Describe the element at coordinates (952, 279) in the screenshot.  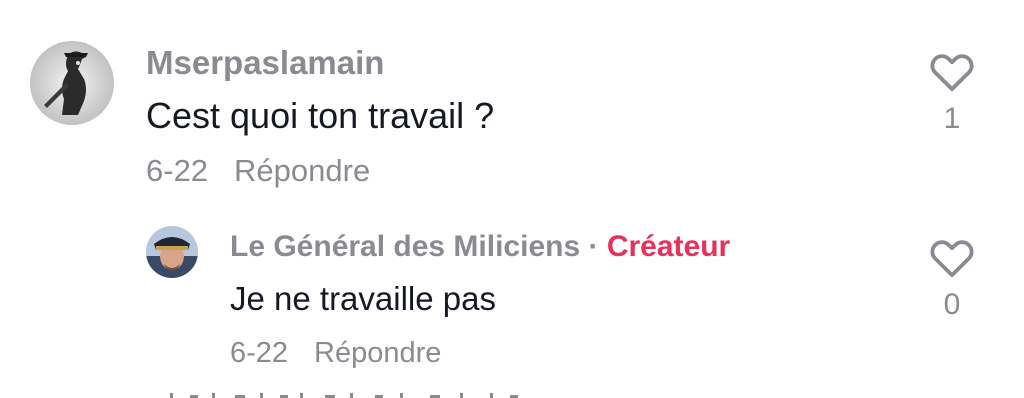
I see `like-button: 0` at that location.